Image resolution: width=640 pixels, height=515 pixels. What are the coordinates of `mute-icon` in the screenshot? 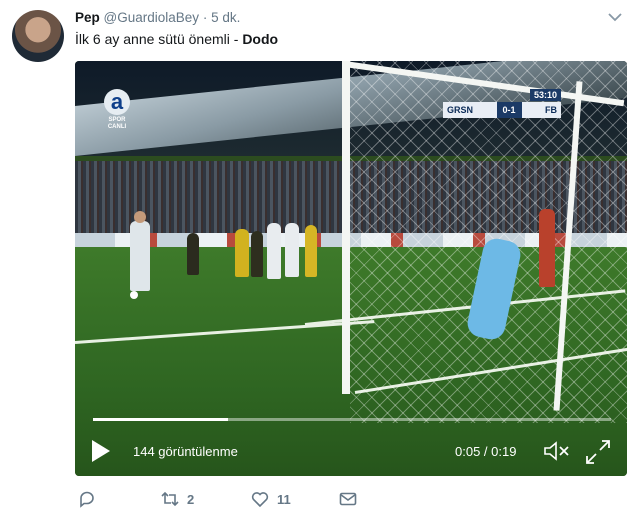 It's located at (557, 451).